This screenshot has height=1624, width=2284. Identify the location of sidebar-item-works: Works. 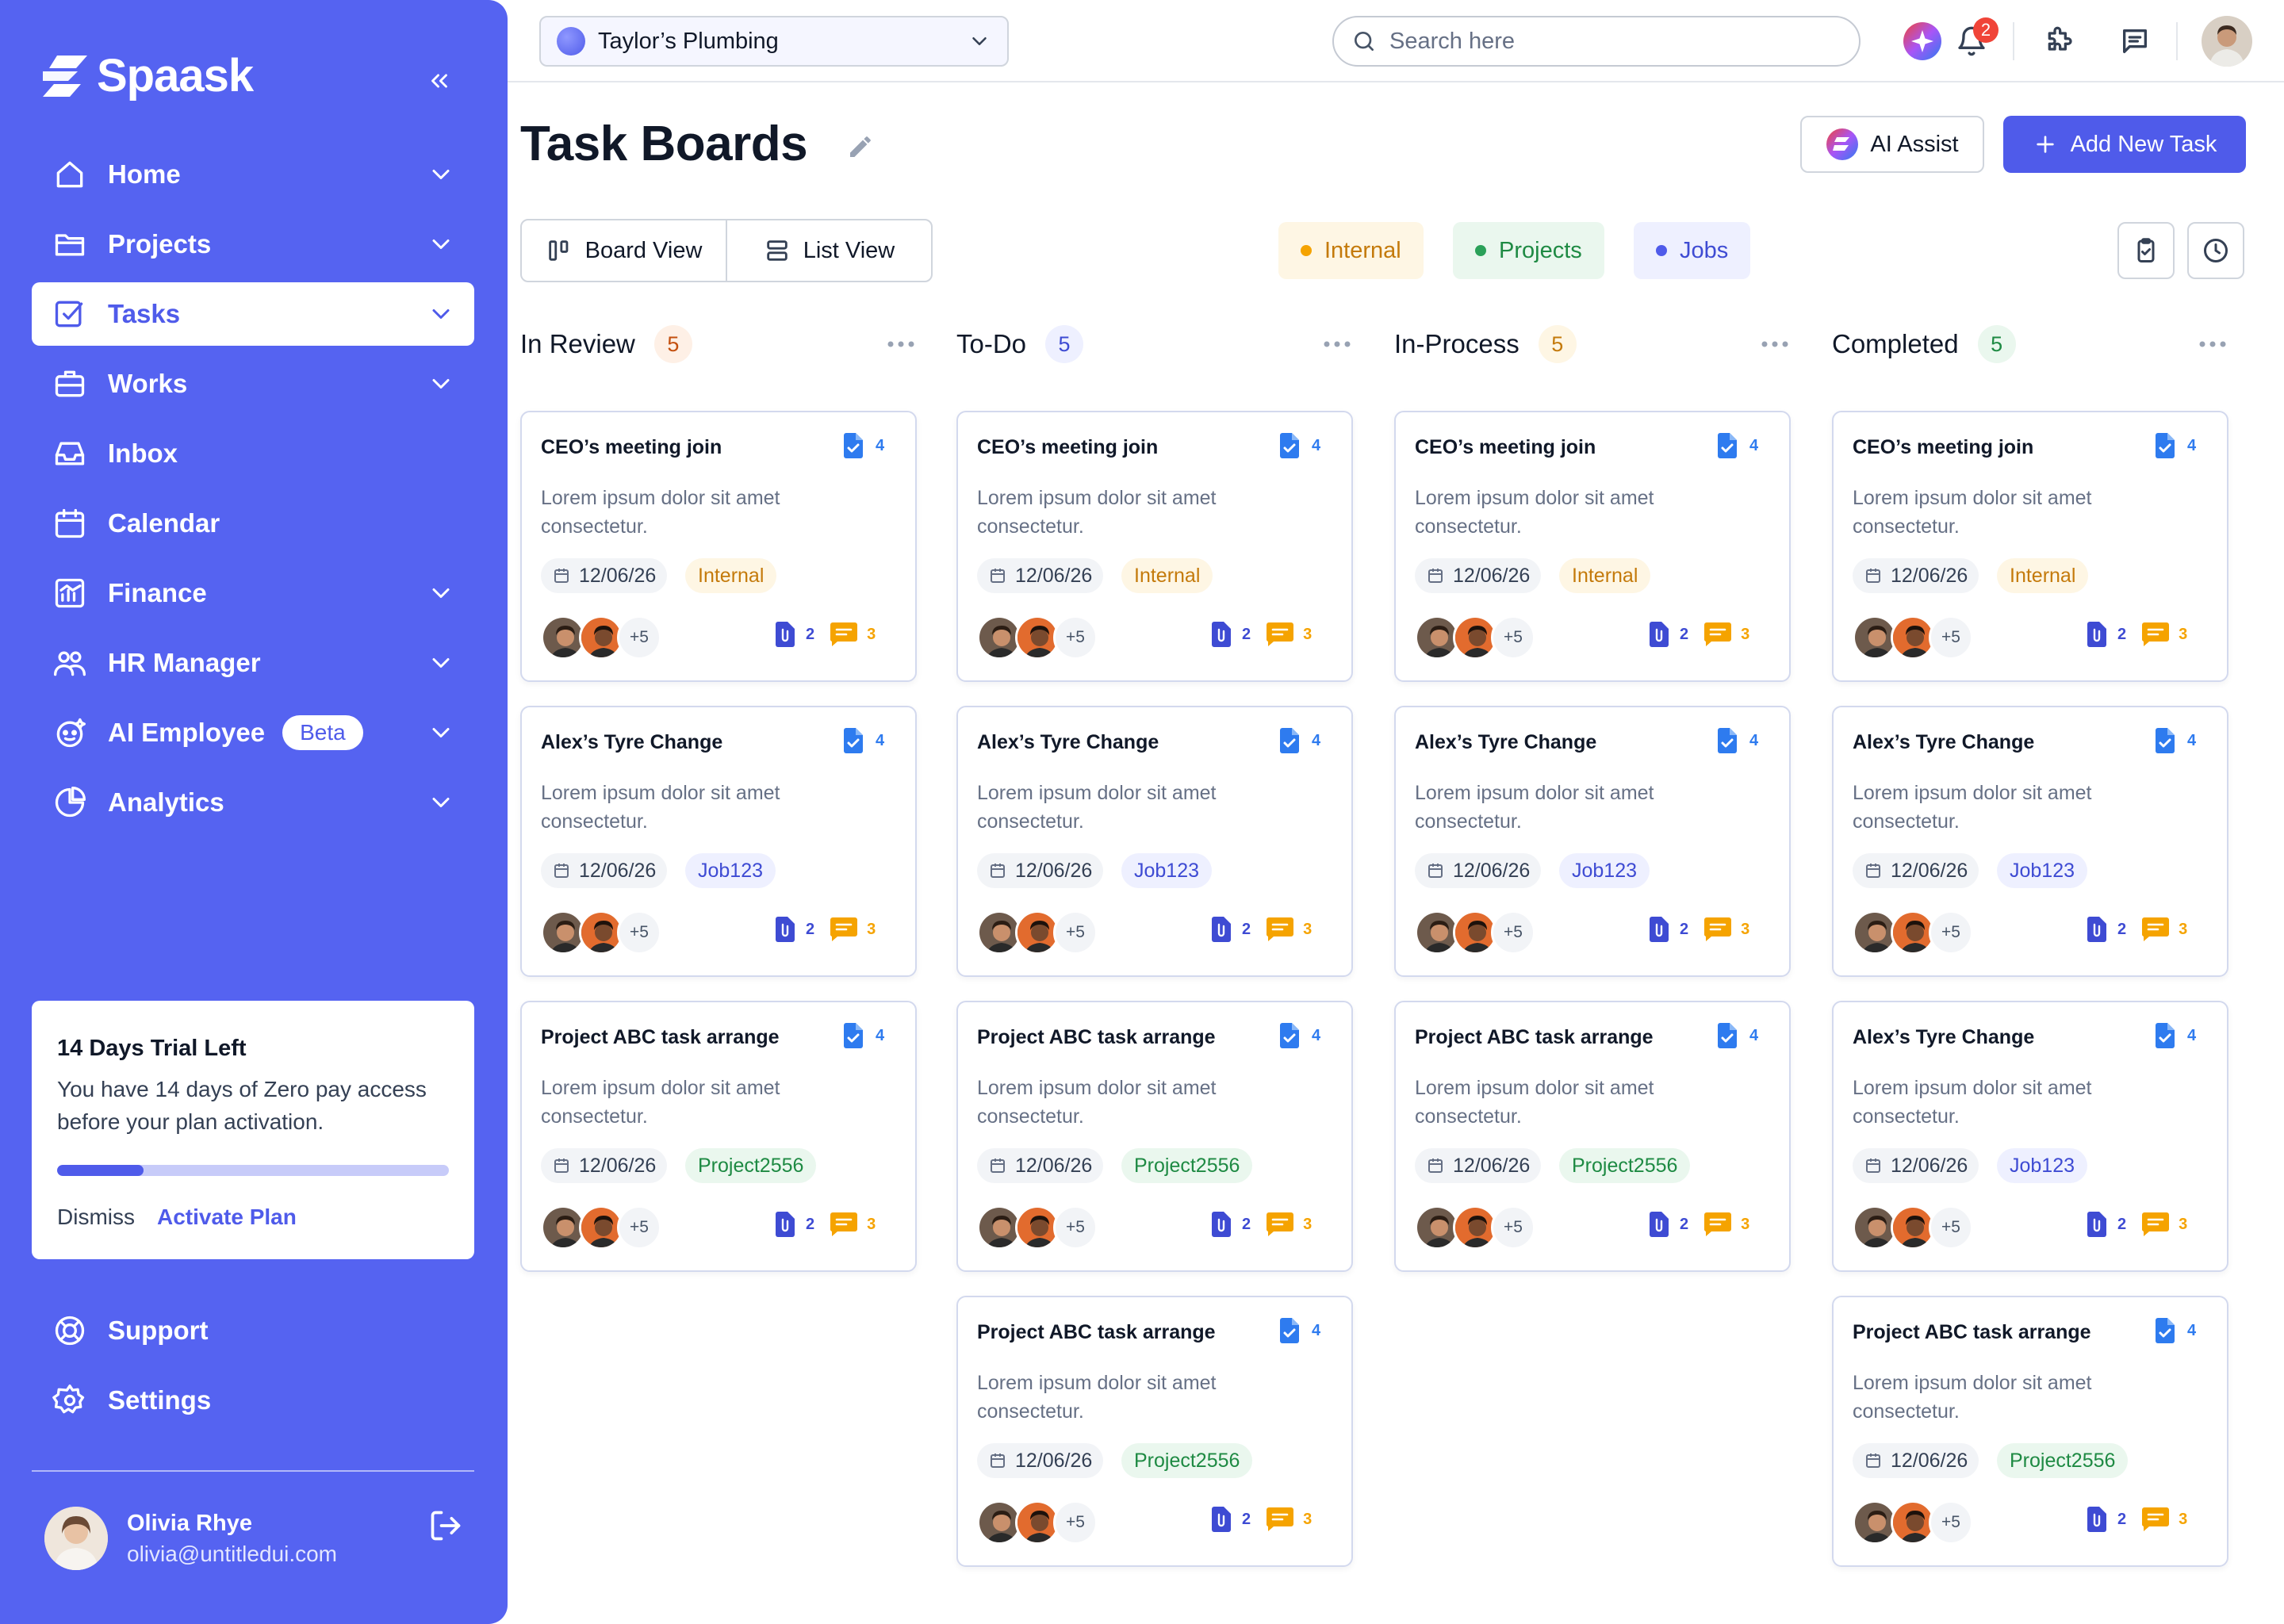
(253, 384).